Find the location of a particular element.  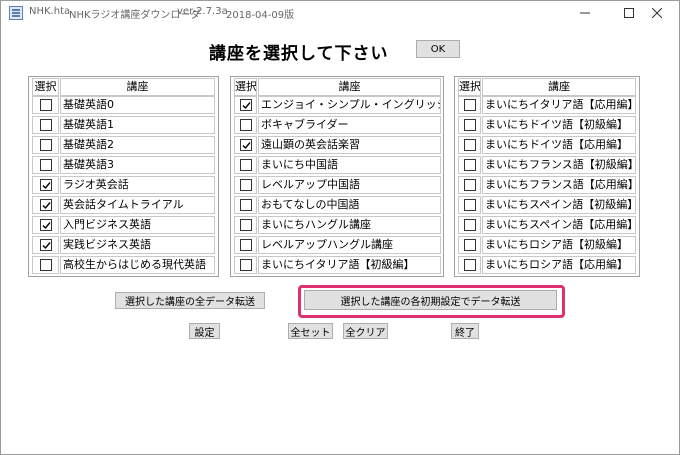

app-name: NHK.hta is located at coordinates (50, 11).